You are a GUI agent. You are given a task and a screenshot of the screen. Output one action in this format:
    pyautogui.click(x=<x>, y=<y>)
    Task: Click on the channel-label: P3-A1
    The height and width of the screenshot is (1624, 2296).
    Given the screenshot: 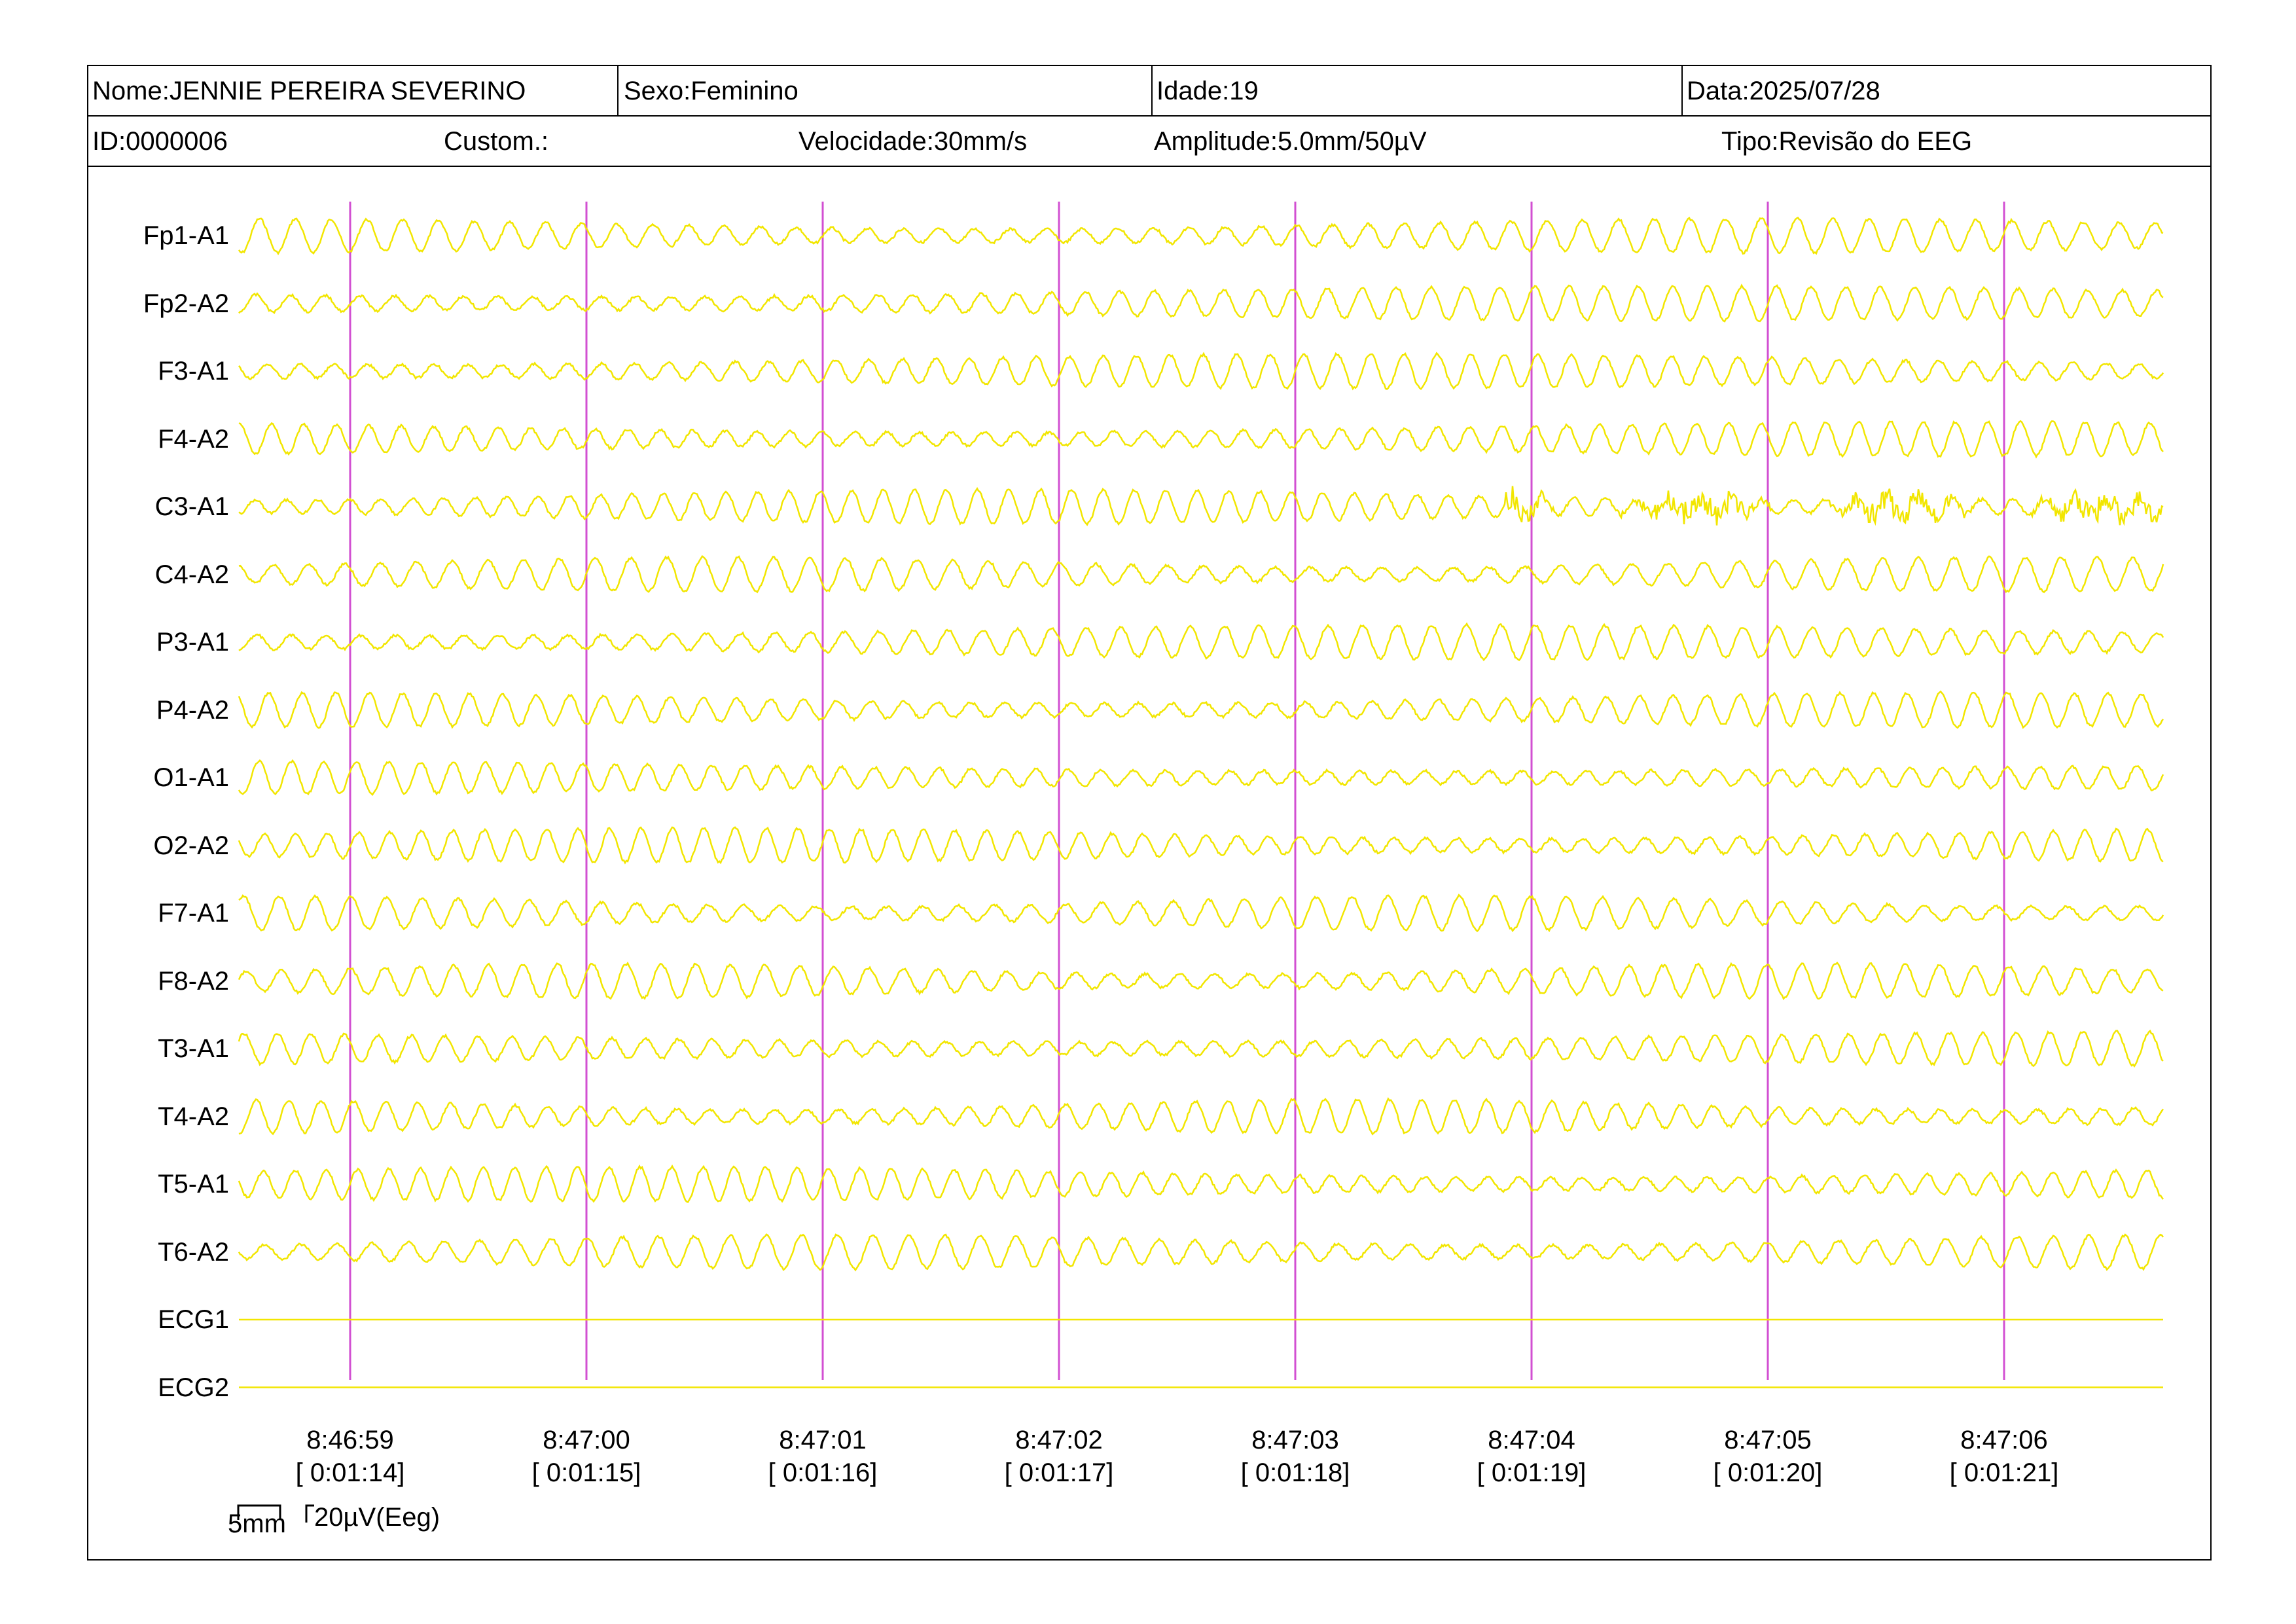 What is the action you would take?
    pyautogui.click(x=192, y=642)
    